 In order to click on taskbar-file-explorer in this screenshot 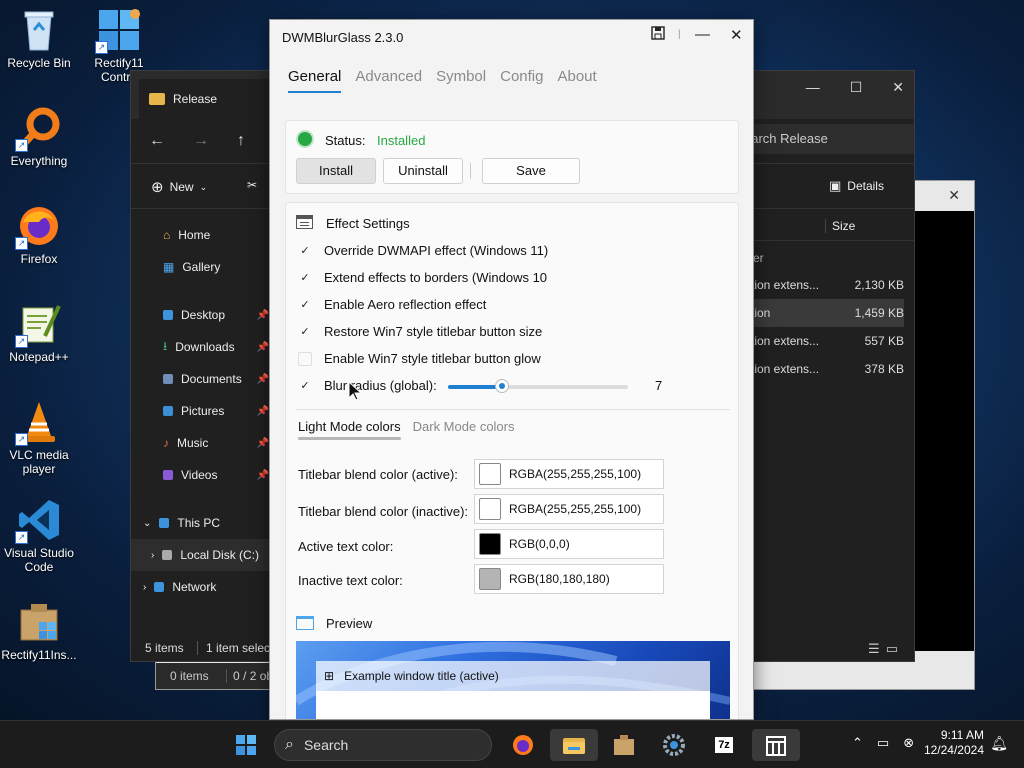, I will do `click(574, 745)`.